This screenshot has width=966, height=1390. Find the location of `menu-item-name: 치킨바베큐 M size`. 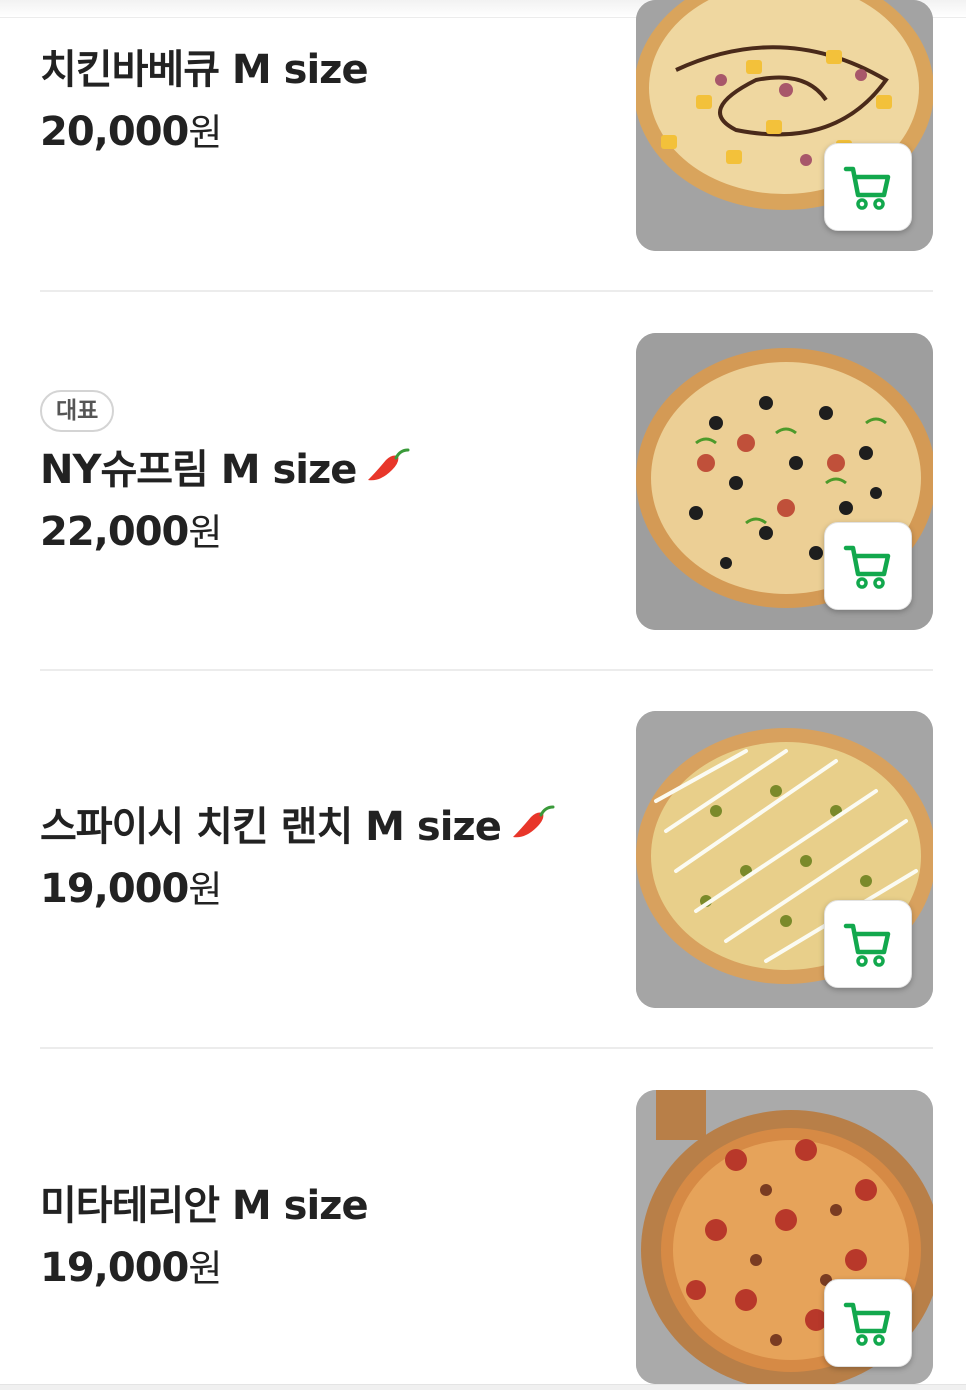

menu-item-name: 치킨바베큐 M size is located at coordinates (204, 70).